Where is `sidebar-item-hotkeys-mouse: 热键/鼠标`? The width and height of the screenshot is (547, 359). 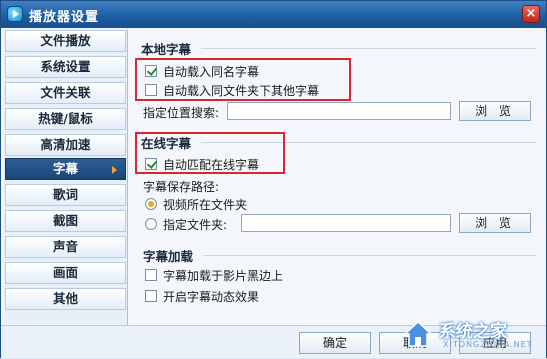
sidebar-item-hotkeys-mouse: 热键/鼠标 is located at coordinates (65, 119).